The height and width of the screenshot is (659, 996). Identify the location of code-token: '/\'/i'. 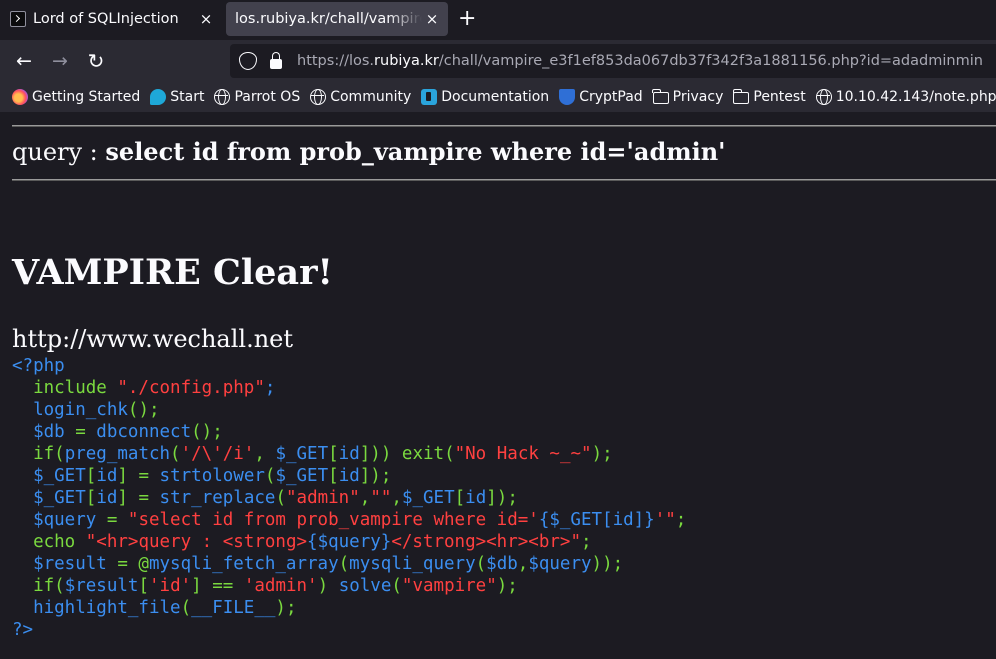
(217, 454).